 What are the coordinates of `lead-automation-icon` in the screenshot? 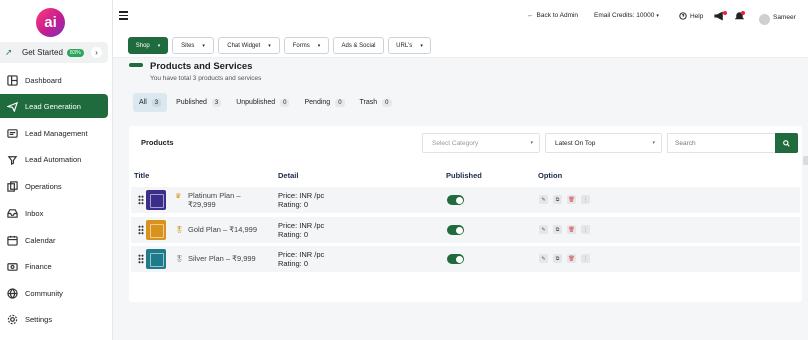 It's located at (12, 159).